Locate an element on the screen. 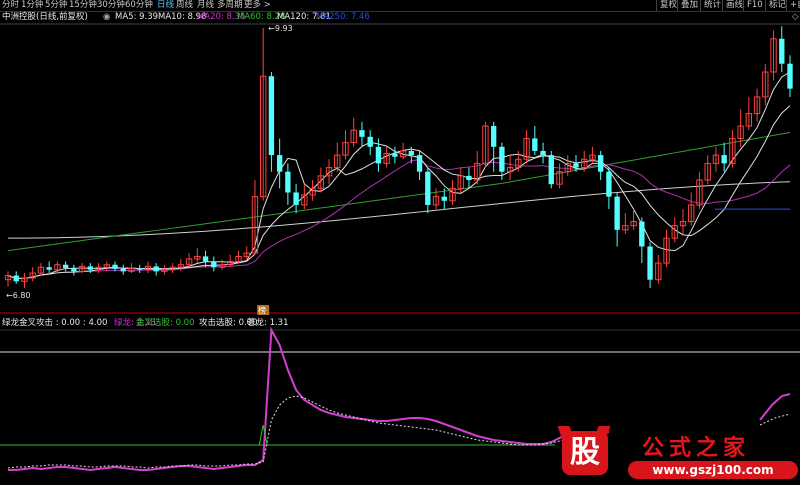 This screenshot has height=485, width=800. logo-title: 公式之家 is located at coordinates (696, 448).